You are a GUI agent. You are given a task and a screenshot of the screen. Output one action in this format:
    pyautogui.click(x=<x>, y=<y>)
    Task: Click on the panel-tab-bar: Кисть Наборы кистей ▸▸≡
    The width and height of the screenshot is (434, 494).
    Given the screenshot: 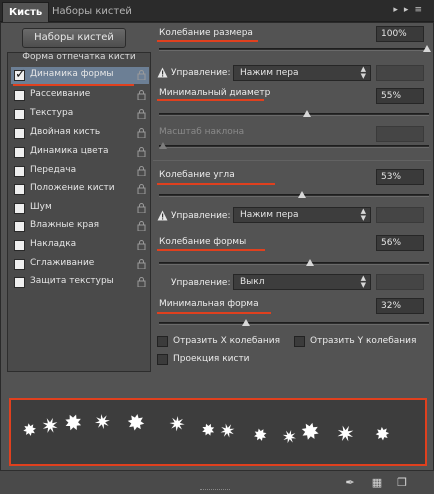 What is the action you would take?
    pyautogui.click(x=217, y=11)
    